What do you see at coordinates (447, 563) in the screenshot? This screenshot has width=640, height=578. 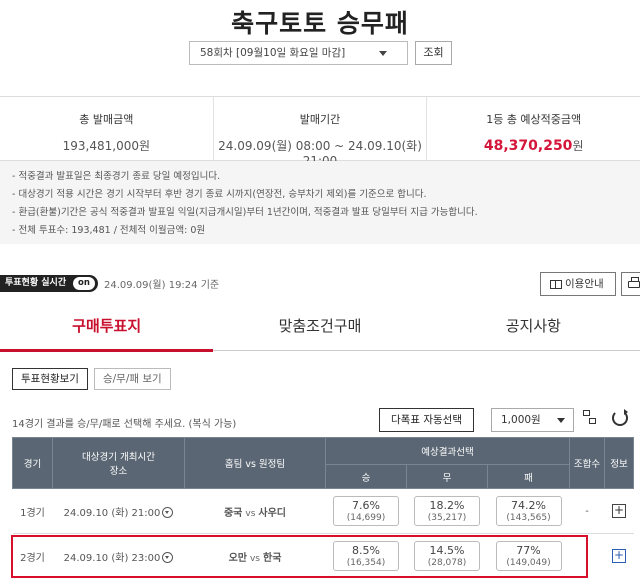 I see `draw-count: (28,078)` at bounding box center [447, 563].